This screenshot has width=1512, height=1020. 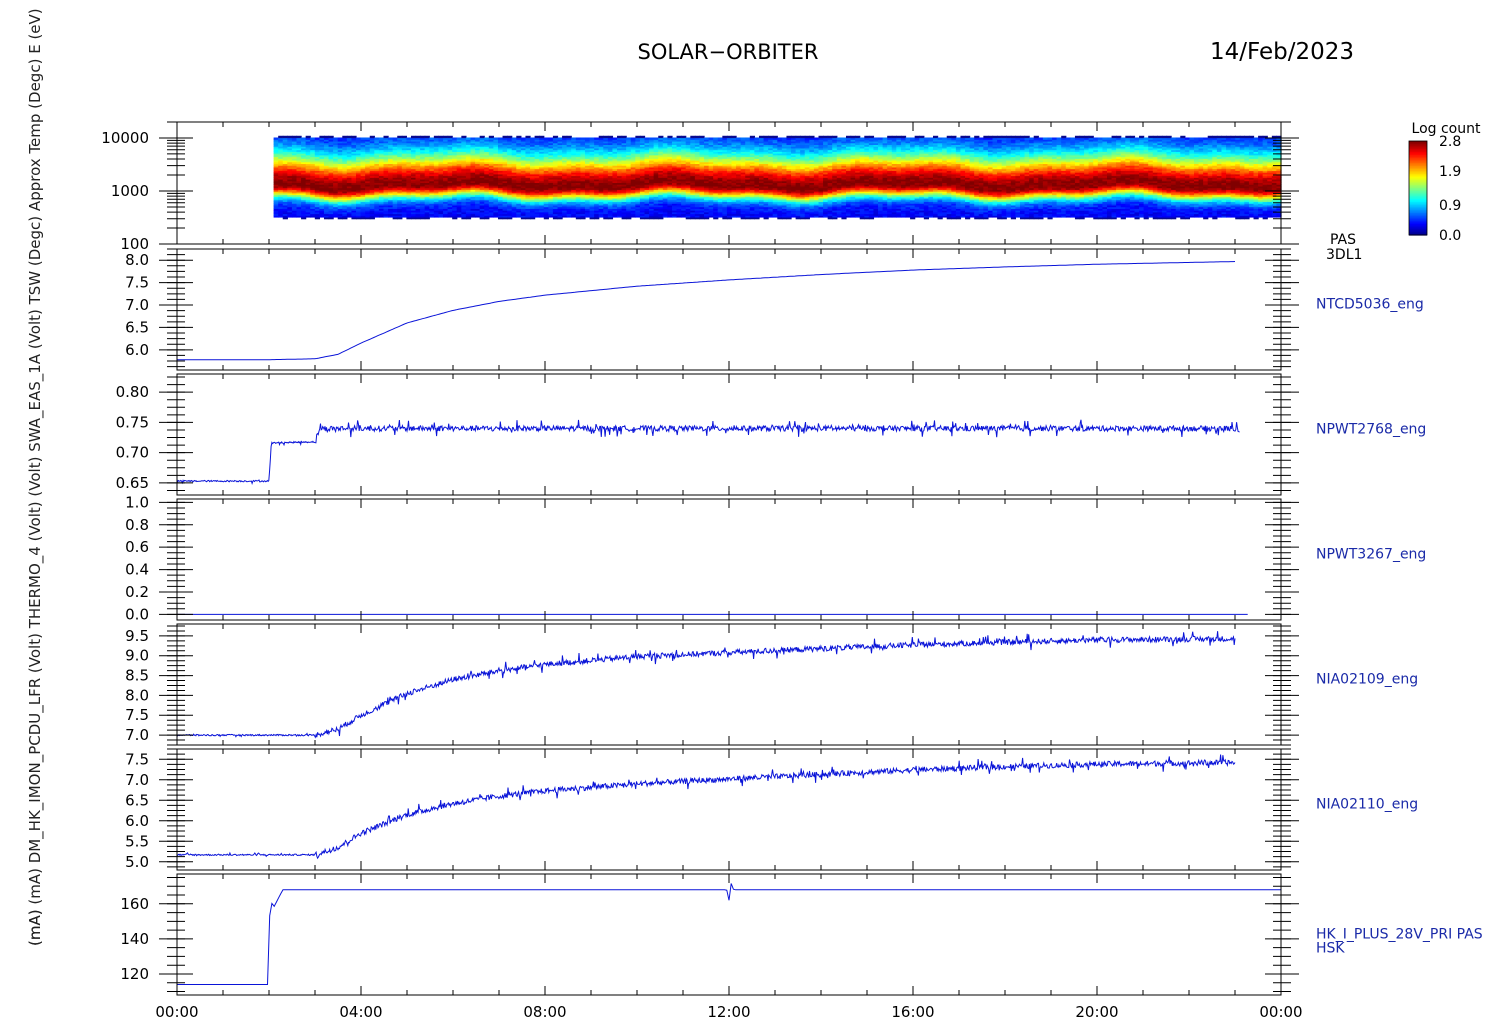 I want to click on panel-0: 100001000100 PAS3DL1, so click(x=731, y=192).